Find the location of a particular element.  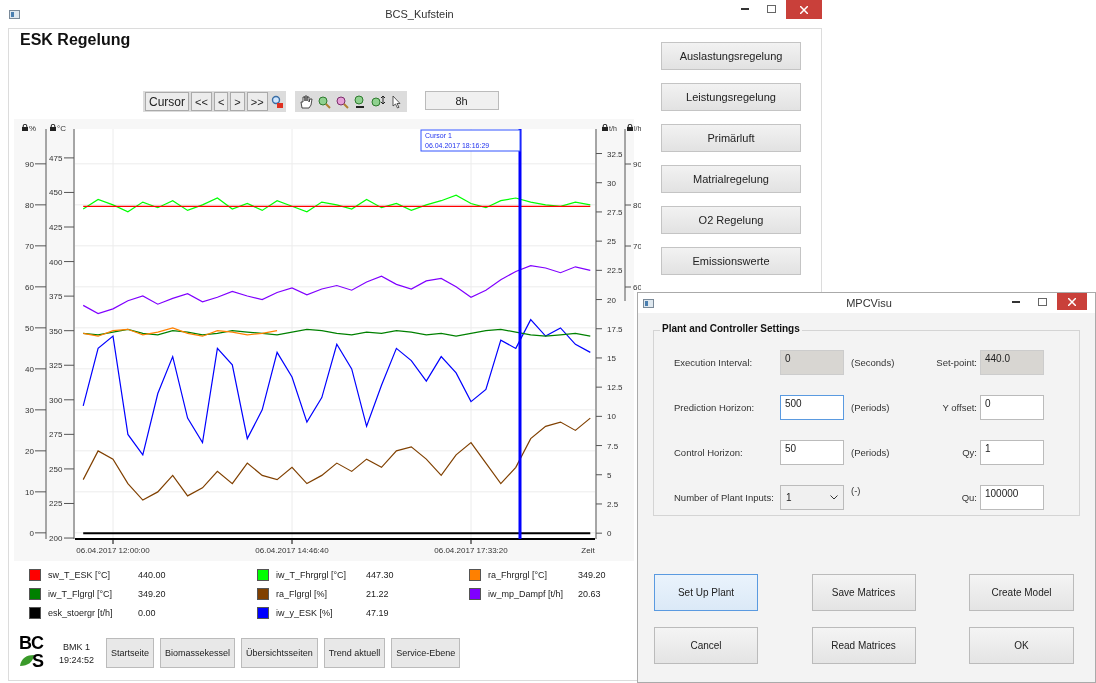

nav-page-button: Übersichtsseiten is located at coordinates (279, 653).